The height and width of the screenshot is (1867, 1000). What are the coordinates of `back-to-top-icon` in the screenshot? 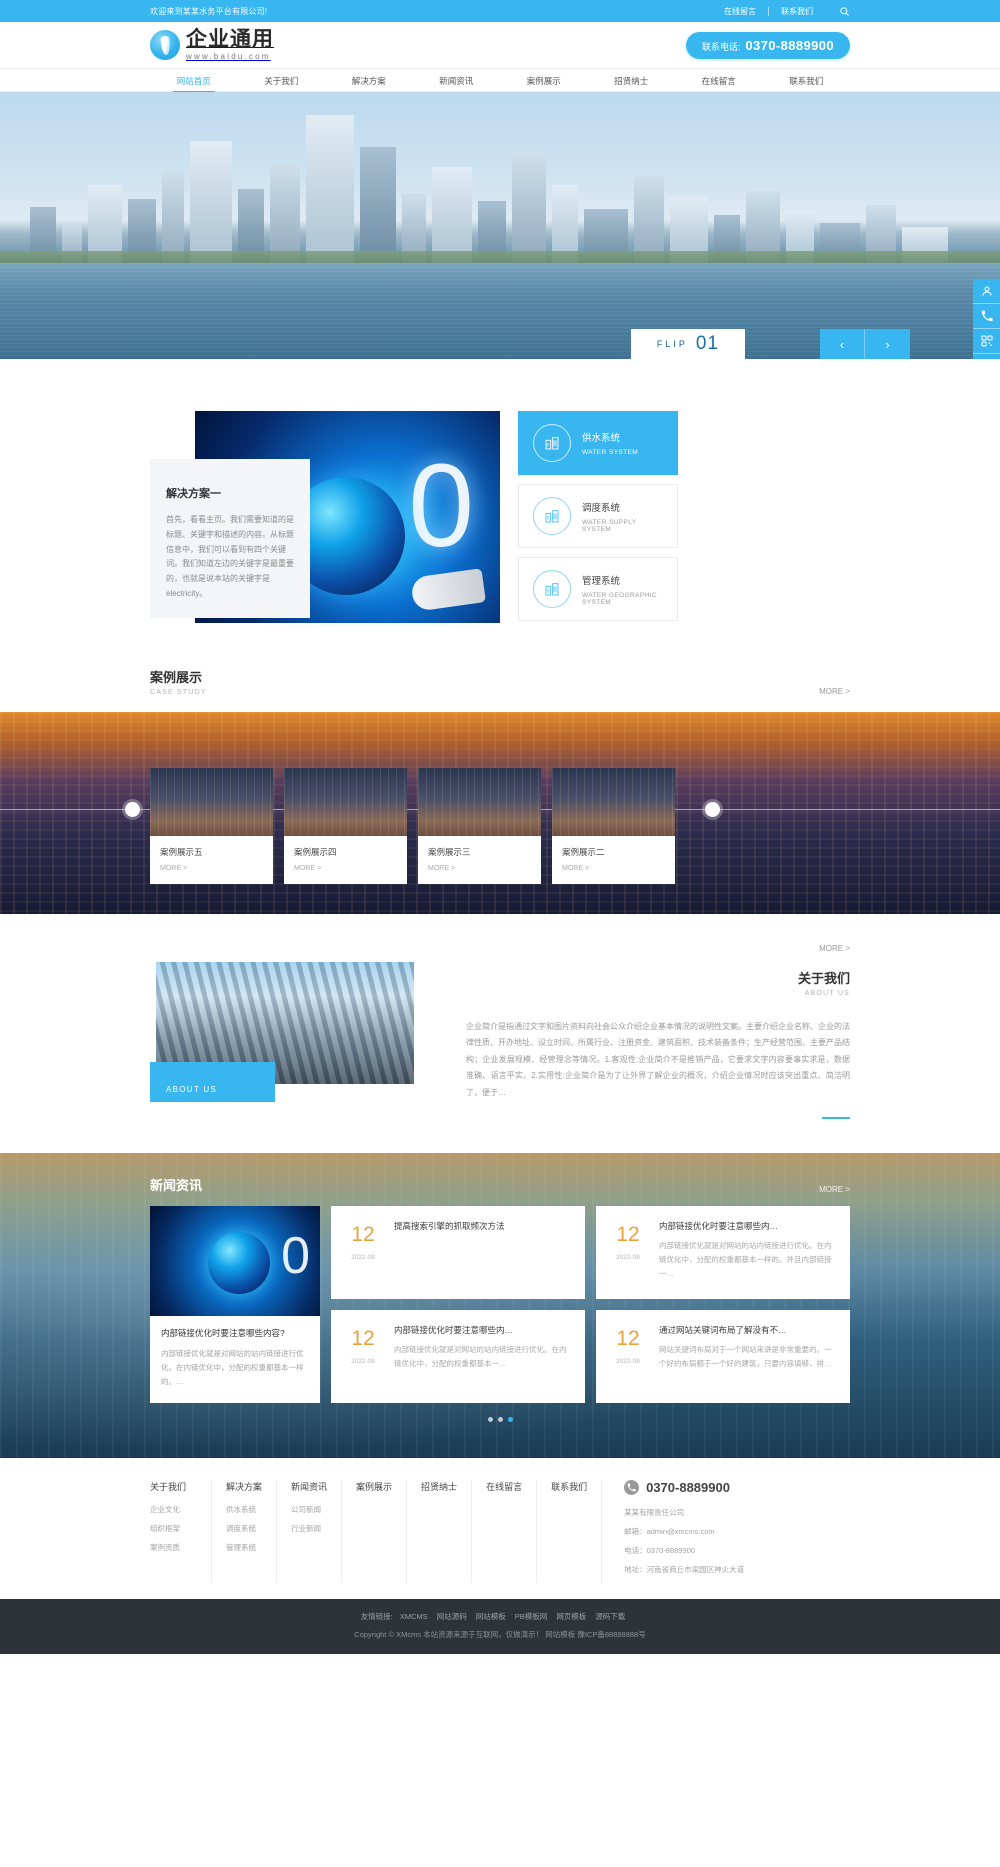 It's located at (986, 356).